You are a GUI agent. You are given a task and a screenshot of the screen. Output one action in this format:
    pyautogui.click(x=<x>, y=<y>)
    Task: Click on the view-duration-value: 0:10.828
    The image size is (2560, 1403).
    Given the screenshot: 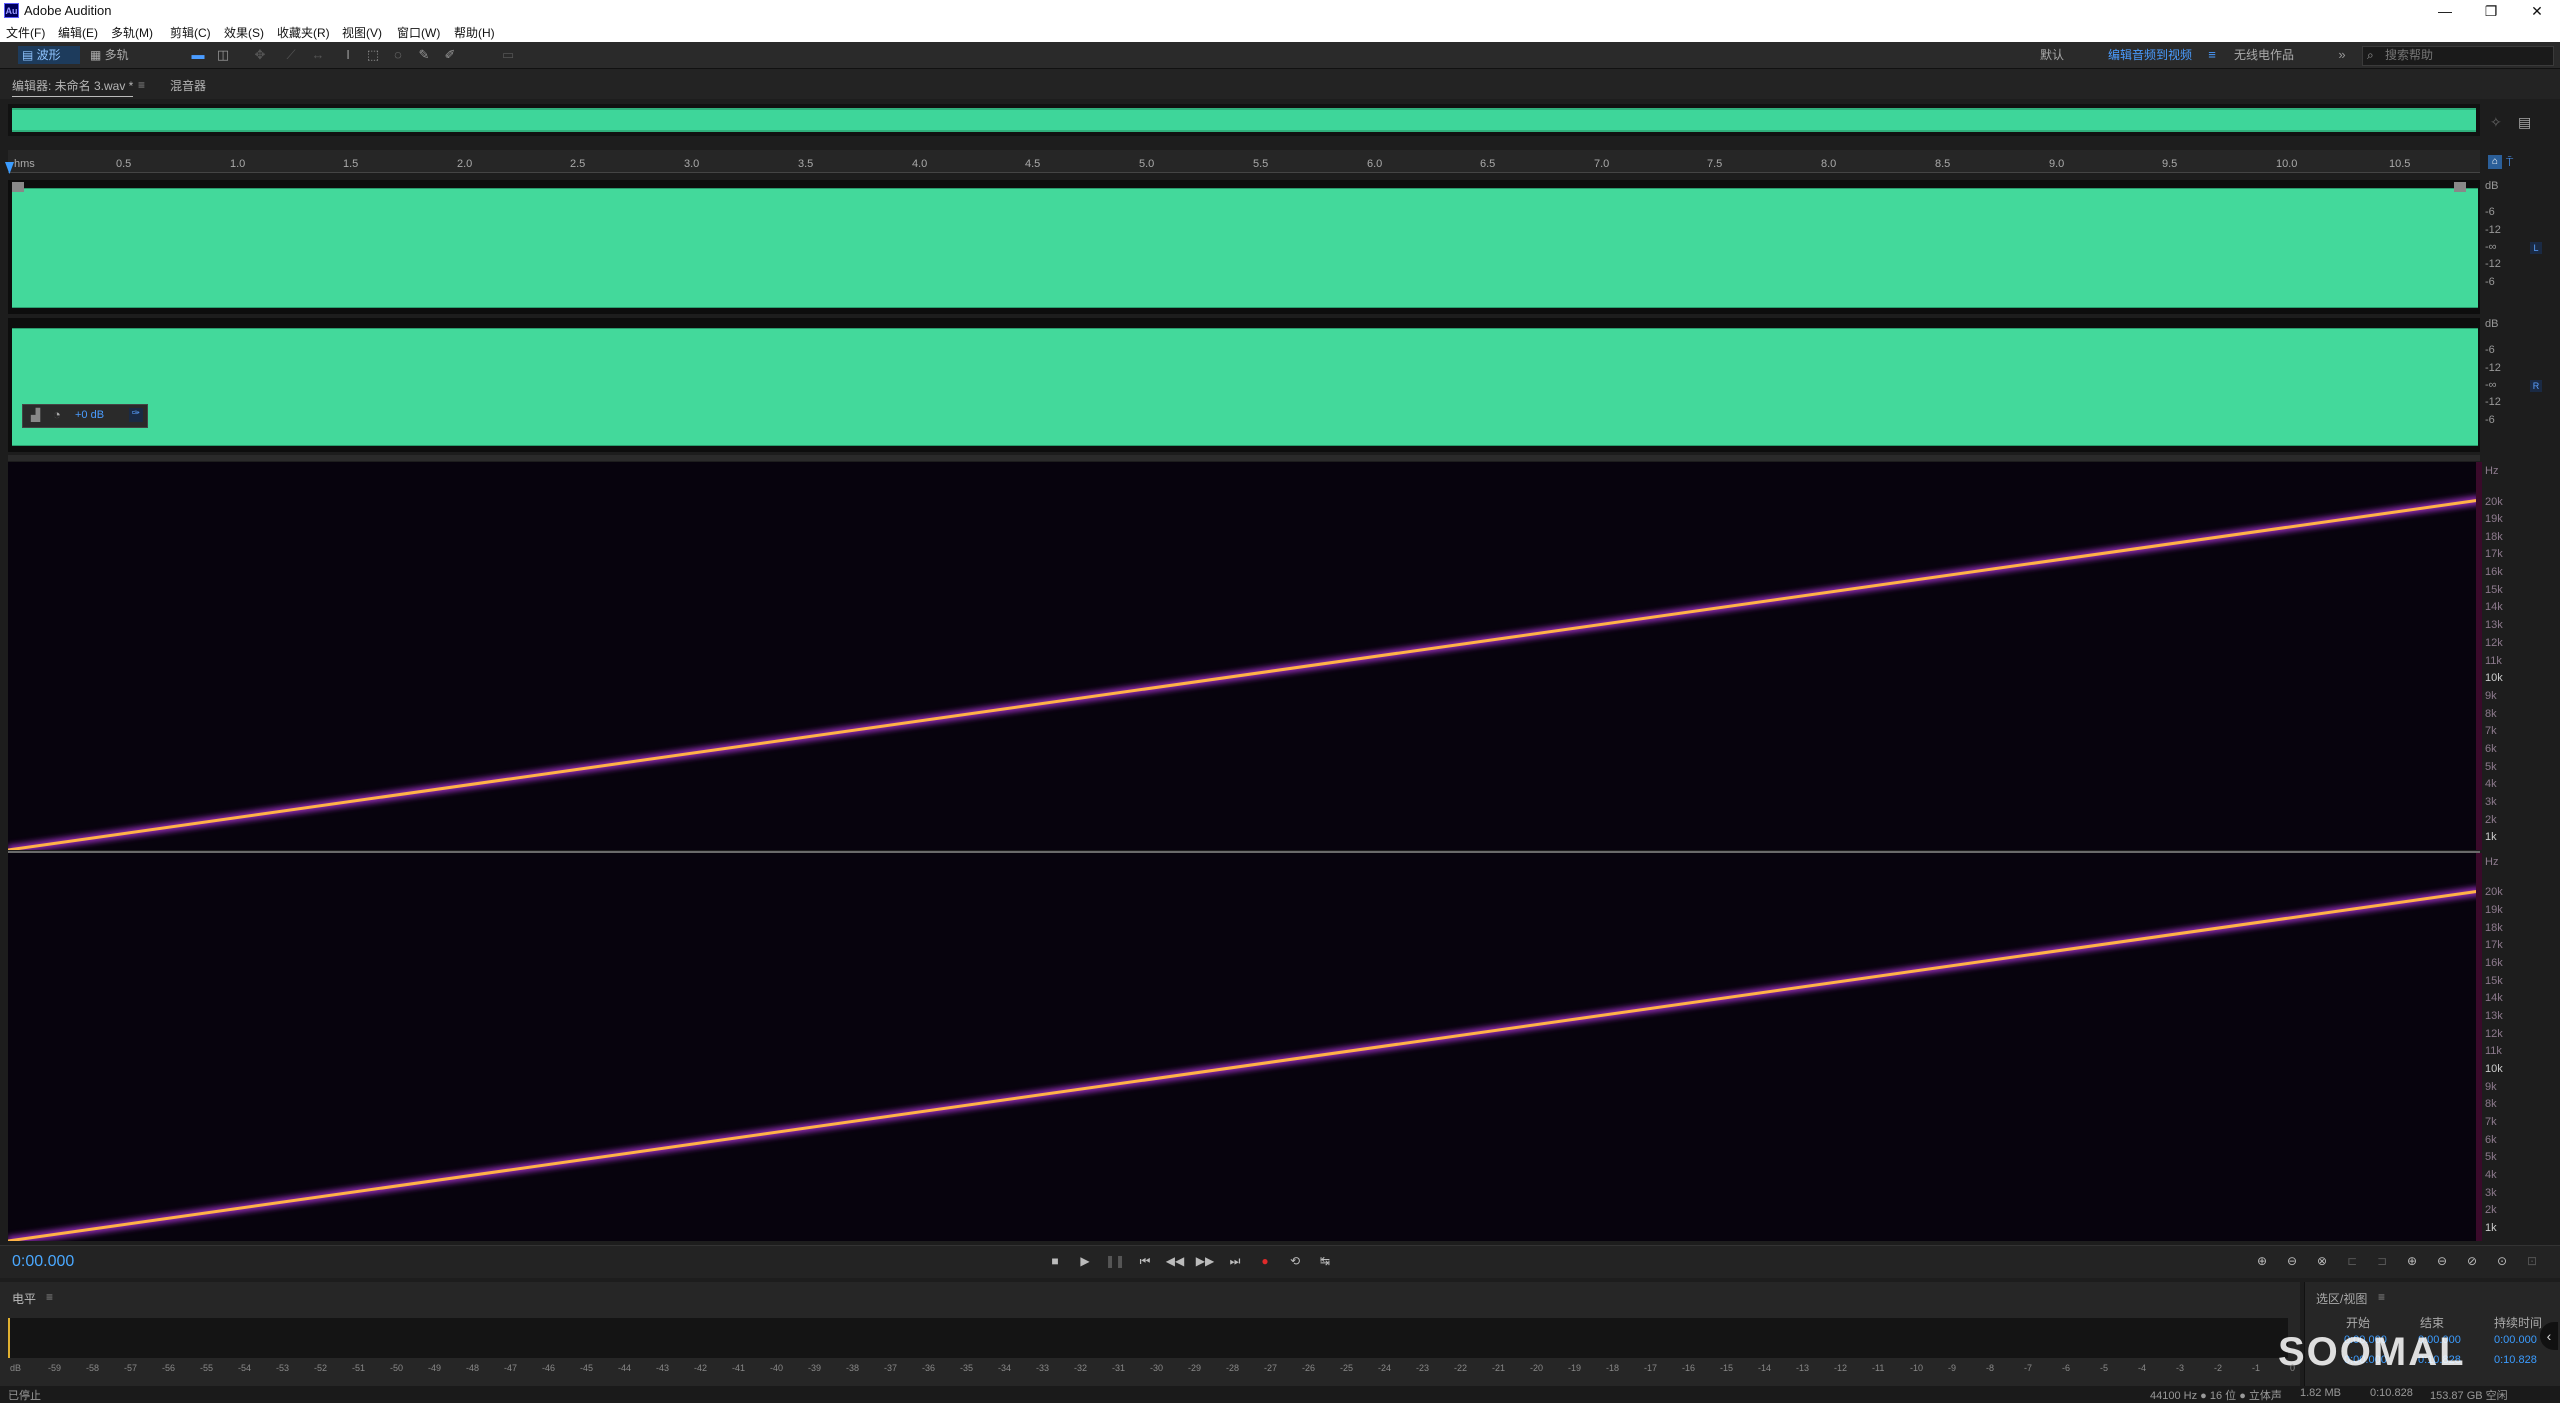 What is the action you would take?
    pyautogui.click(x=2515, y=1360)
    